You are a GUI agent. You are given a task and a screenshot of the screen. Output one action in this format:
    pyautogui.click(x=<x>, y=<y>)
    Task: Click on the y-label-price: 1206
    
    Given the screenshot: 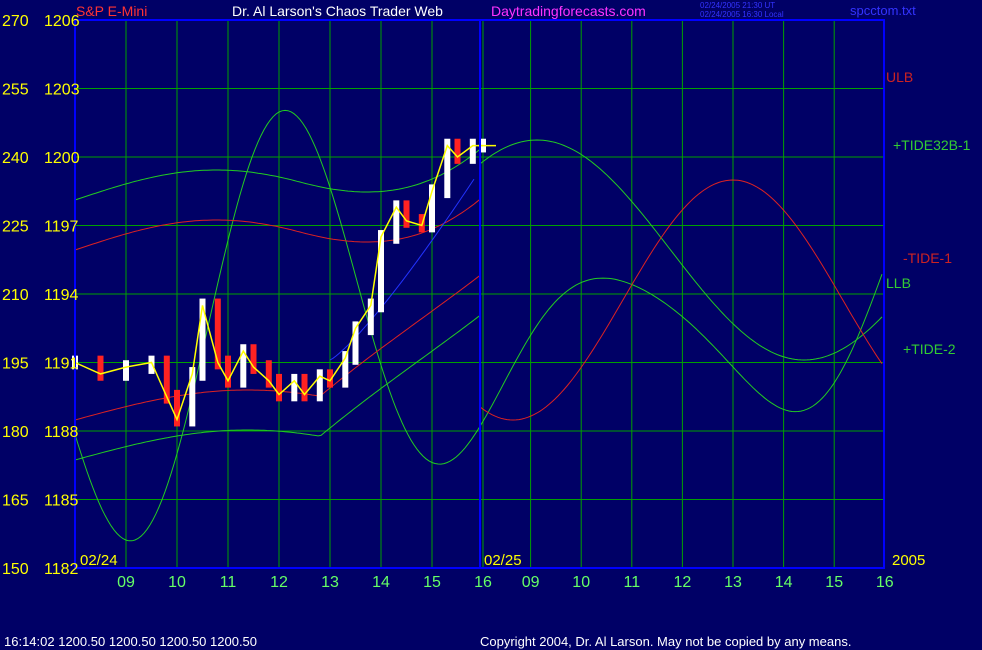 What is the action you would take?
    pyautogui.click(x=62, y=21)
    